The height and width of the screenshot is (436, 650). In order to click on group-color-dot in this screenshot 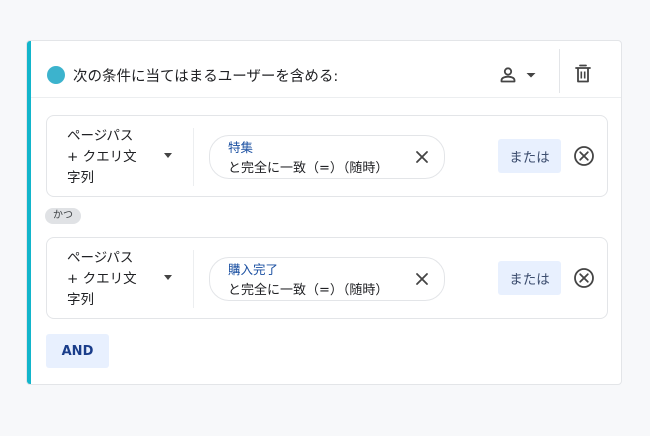, I will do `click(56, 75)`.